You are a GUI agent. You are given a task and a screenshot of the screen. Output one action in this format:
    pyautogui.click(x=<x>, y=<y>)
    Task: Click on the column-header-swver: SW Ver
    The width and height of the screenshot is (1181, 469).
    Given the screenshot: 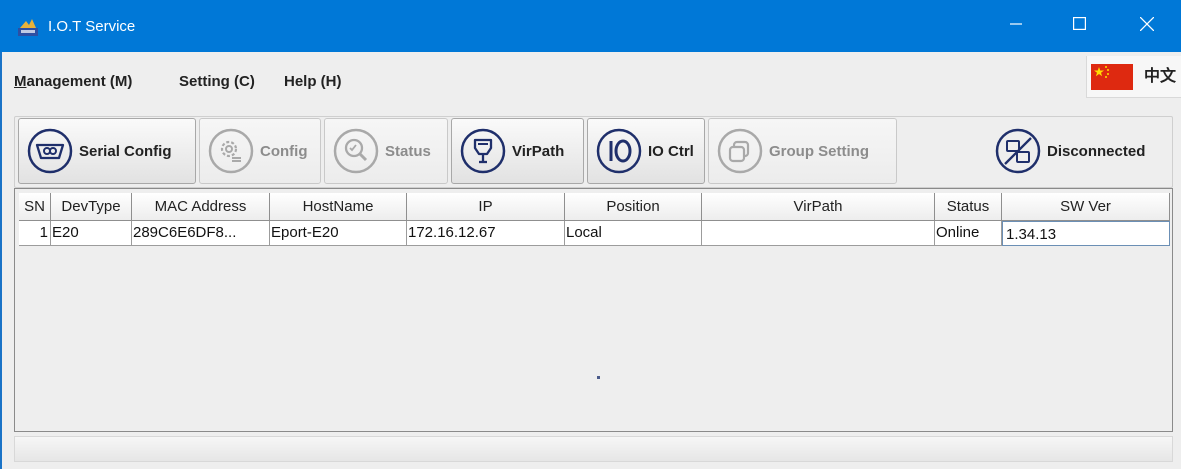 What is the action you would take?
    pyautogui.click(x=1086, y=207)
    